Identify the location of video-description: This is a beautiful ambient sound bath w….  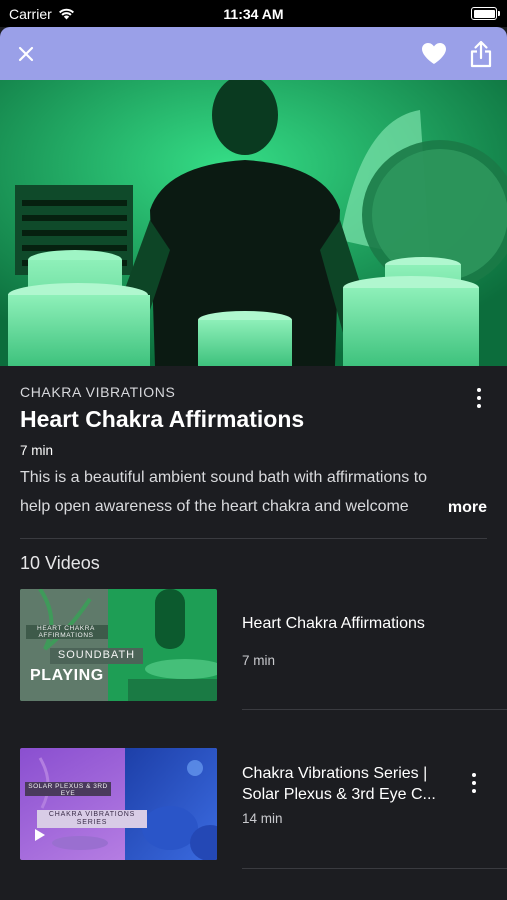
(224, 492).